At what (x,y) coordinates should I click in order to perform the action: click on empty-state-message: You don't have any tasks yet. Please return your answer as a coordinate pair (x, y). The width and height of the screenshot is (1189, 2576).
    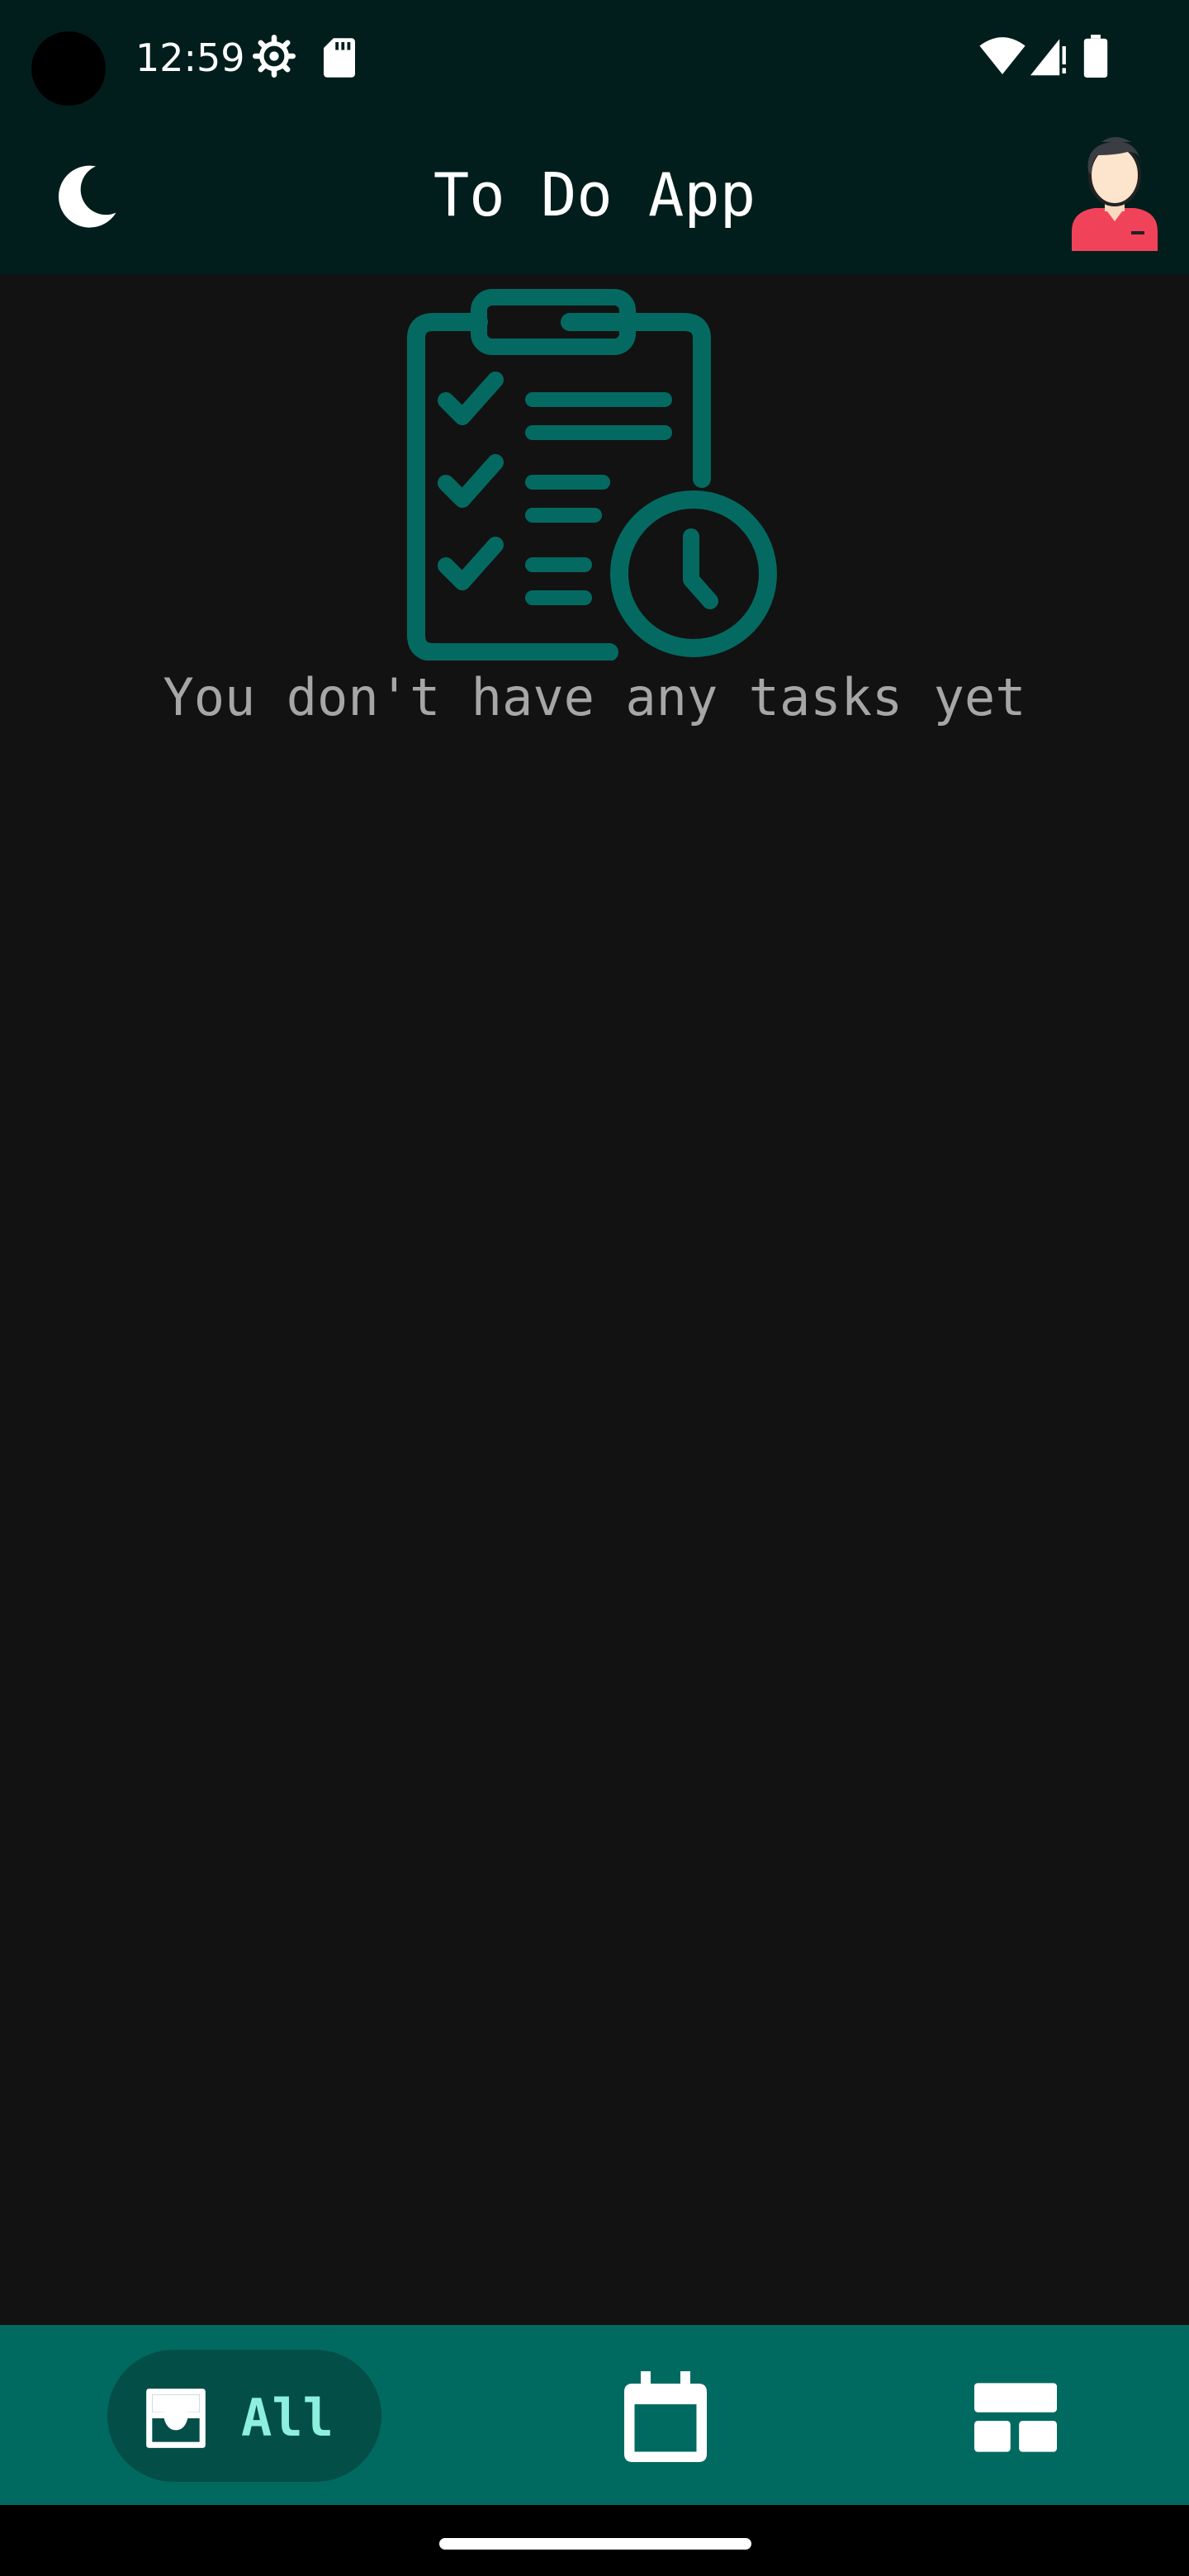
    Looking at the image, I should click on (594, 697).